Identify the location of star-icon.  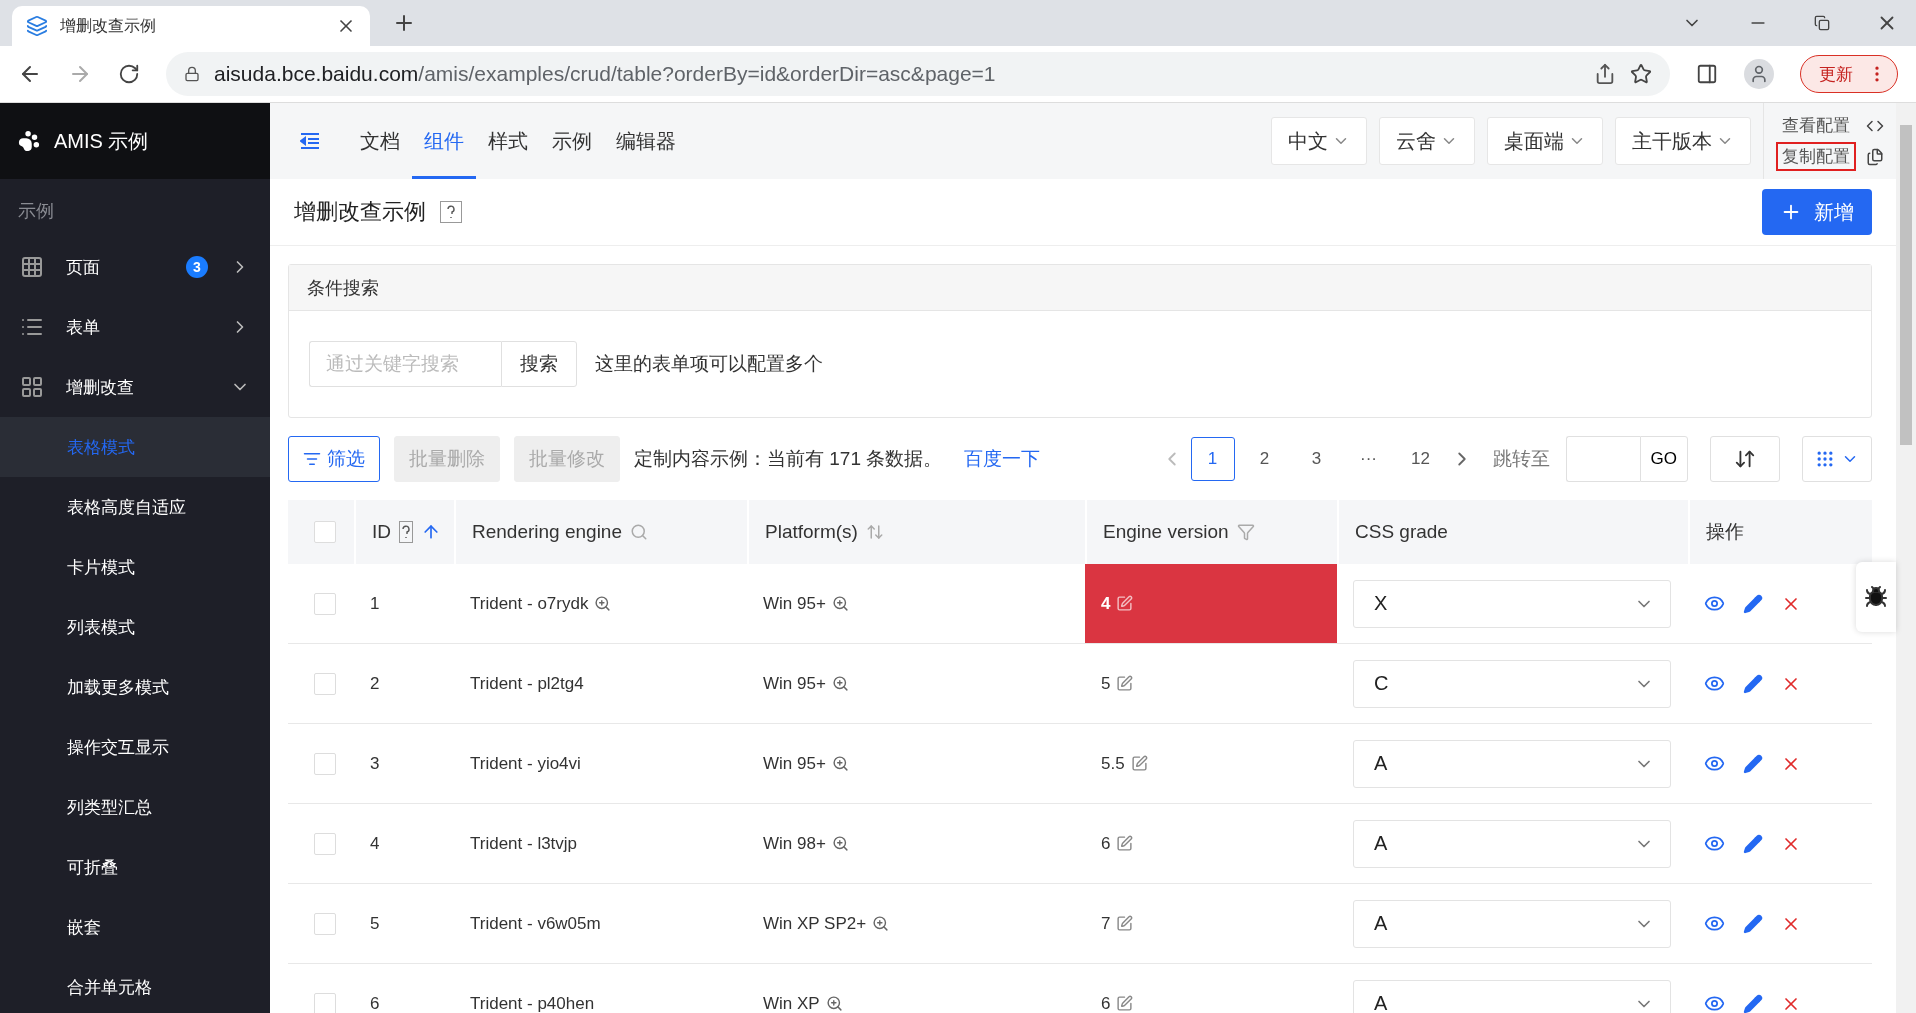
(1641, 74).